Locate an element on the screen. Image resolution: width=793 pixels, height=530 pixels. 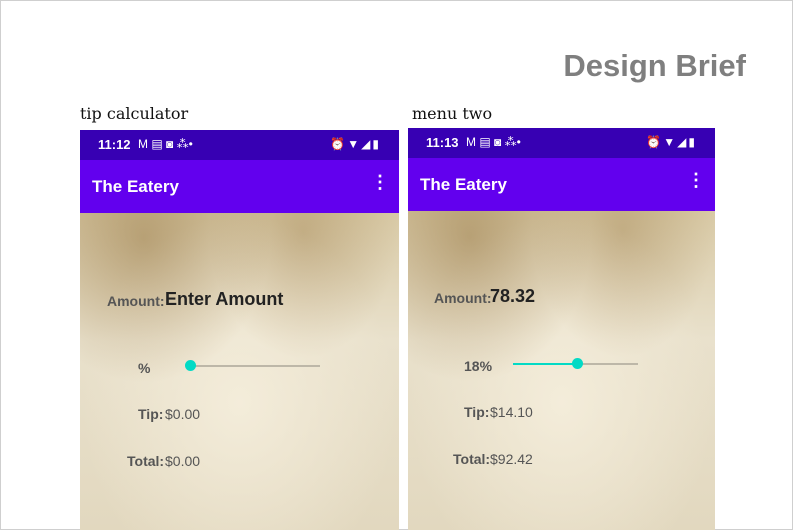
caption-menu-two: menu two is located at coordinates (452, 113).